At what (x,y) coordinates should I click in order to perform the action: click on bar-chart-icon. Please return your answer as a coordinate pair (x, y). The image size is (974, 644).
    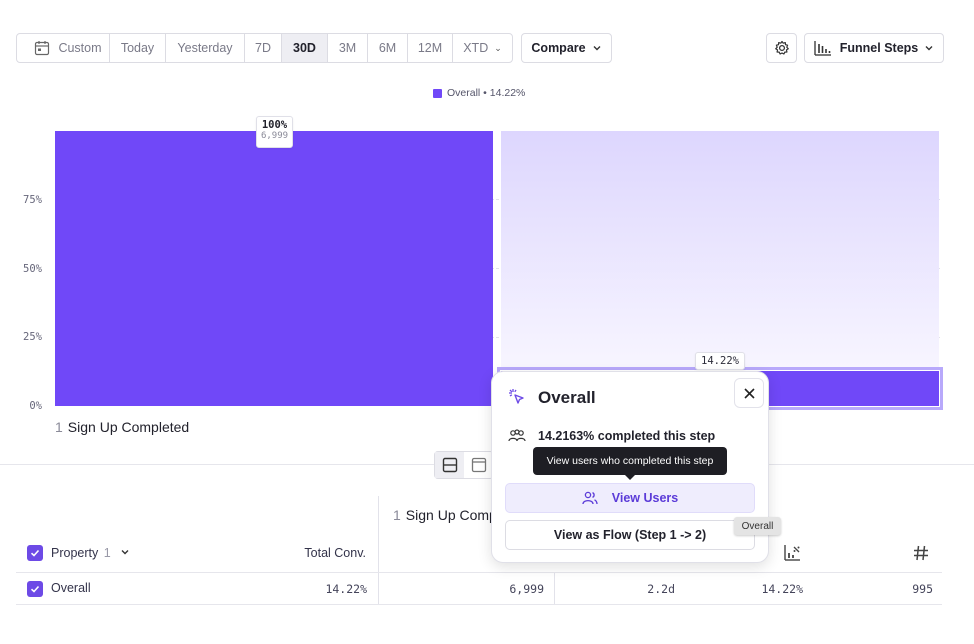
    Looking at the image, I should click on (822, 48).